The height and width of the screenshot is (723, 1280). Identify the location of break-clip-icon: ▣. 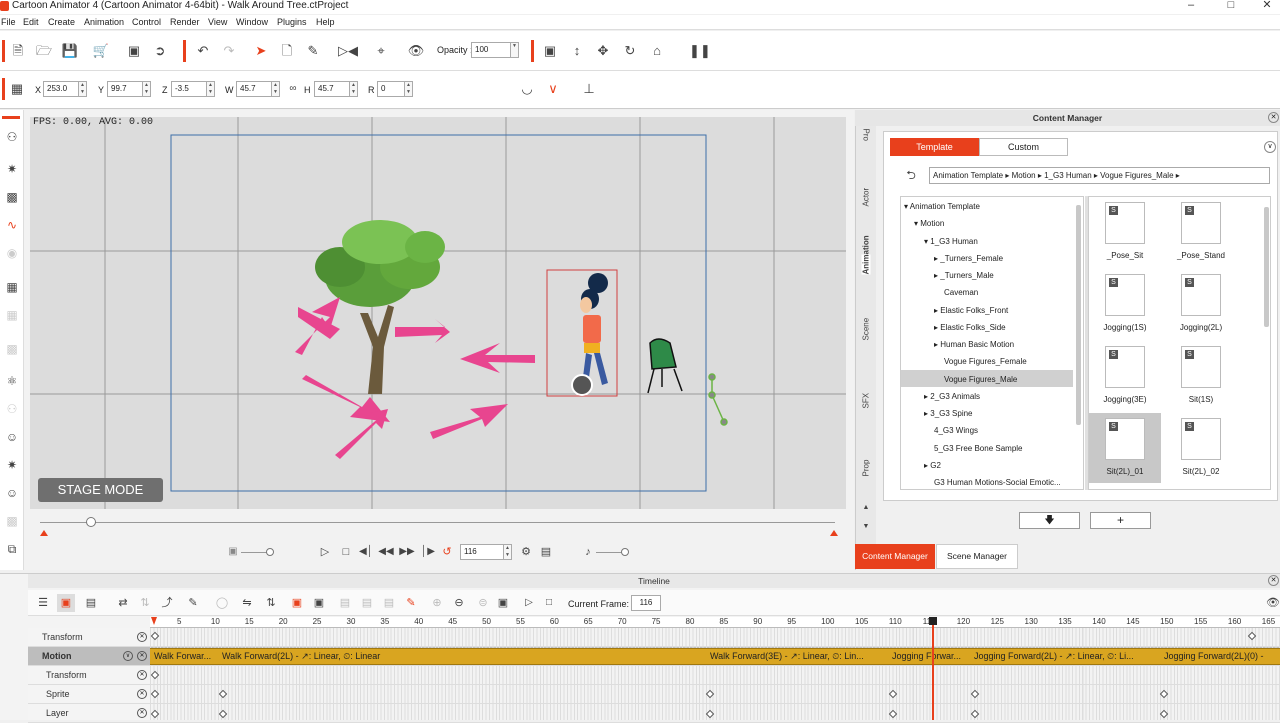
(319, 603).